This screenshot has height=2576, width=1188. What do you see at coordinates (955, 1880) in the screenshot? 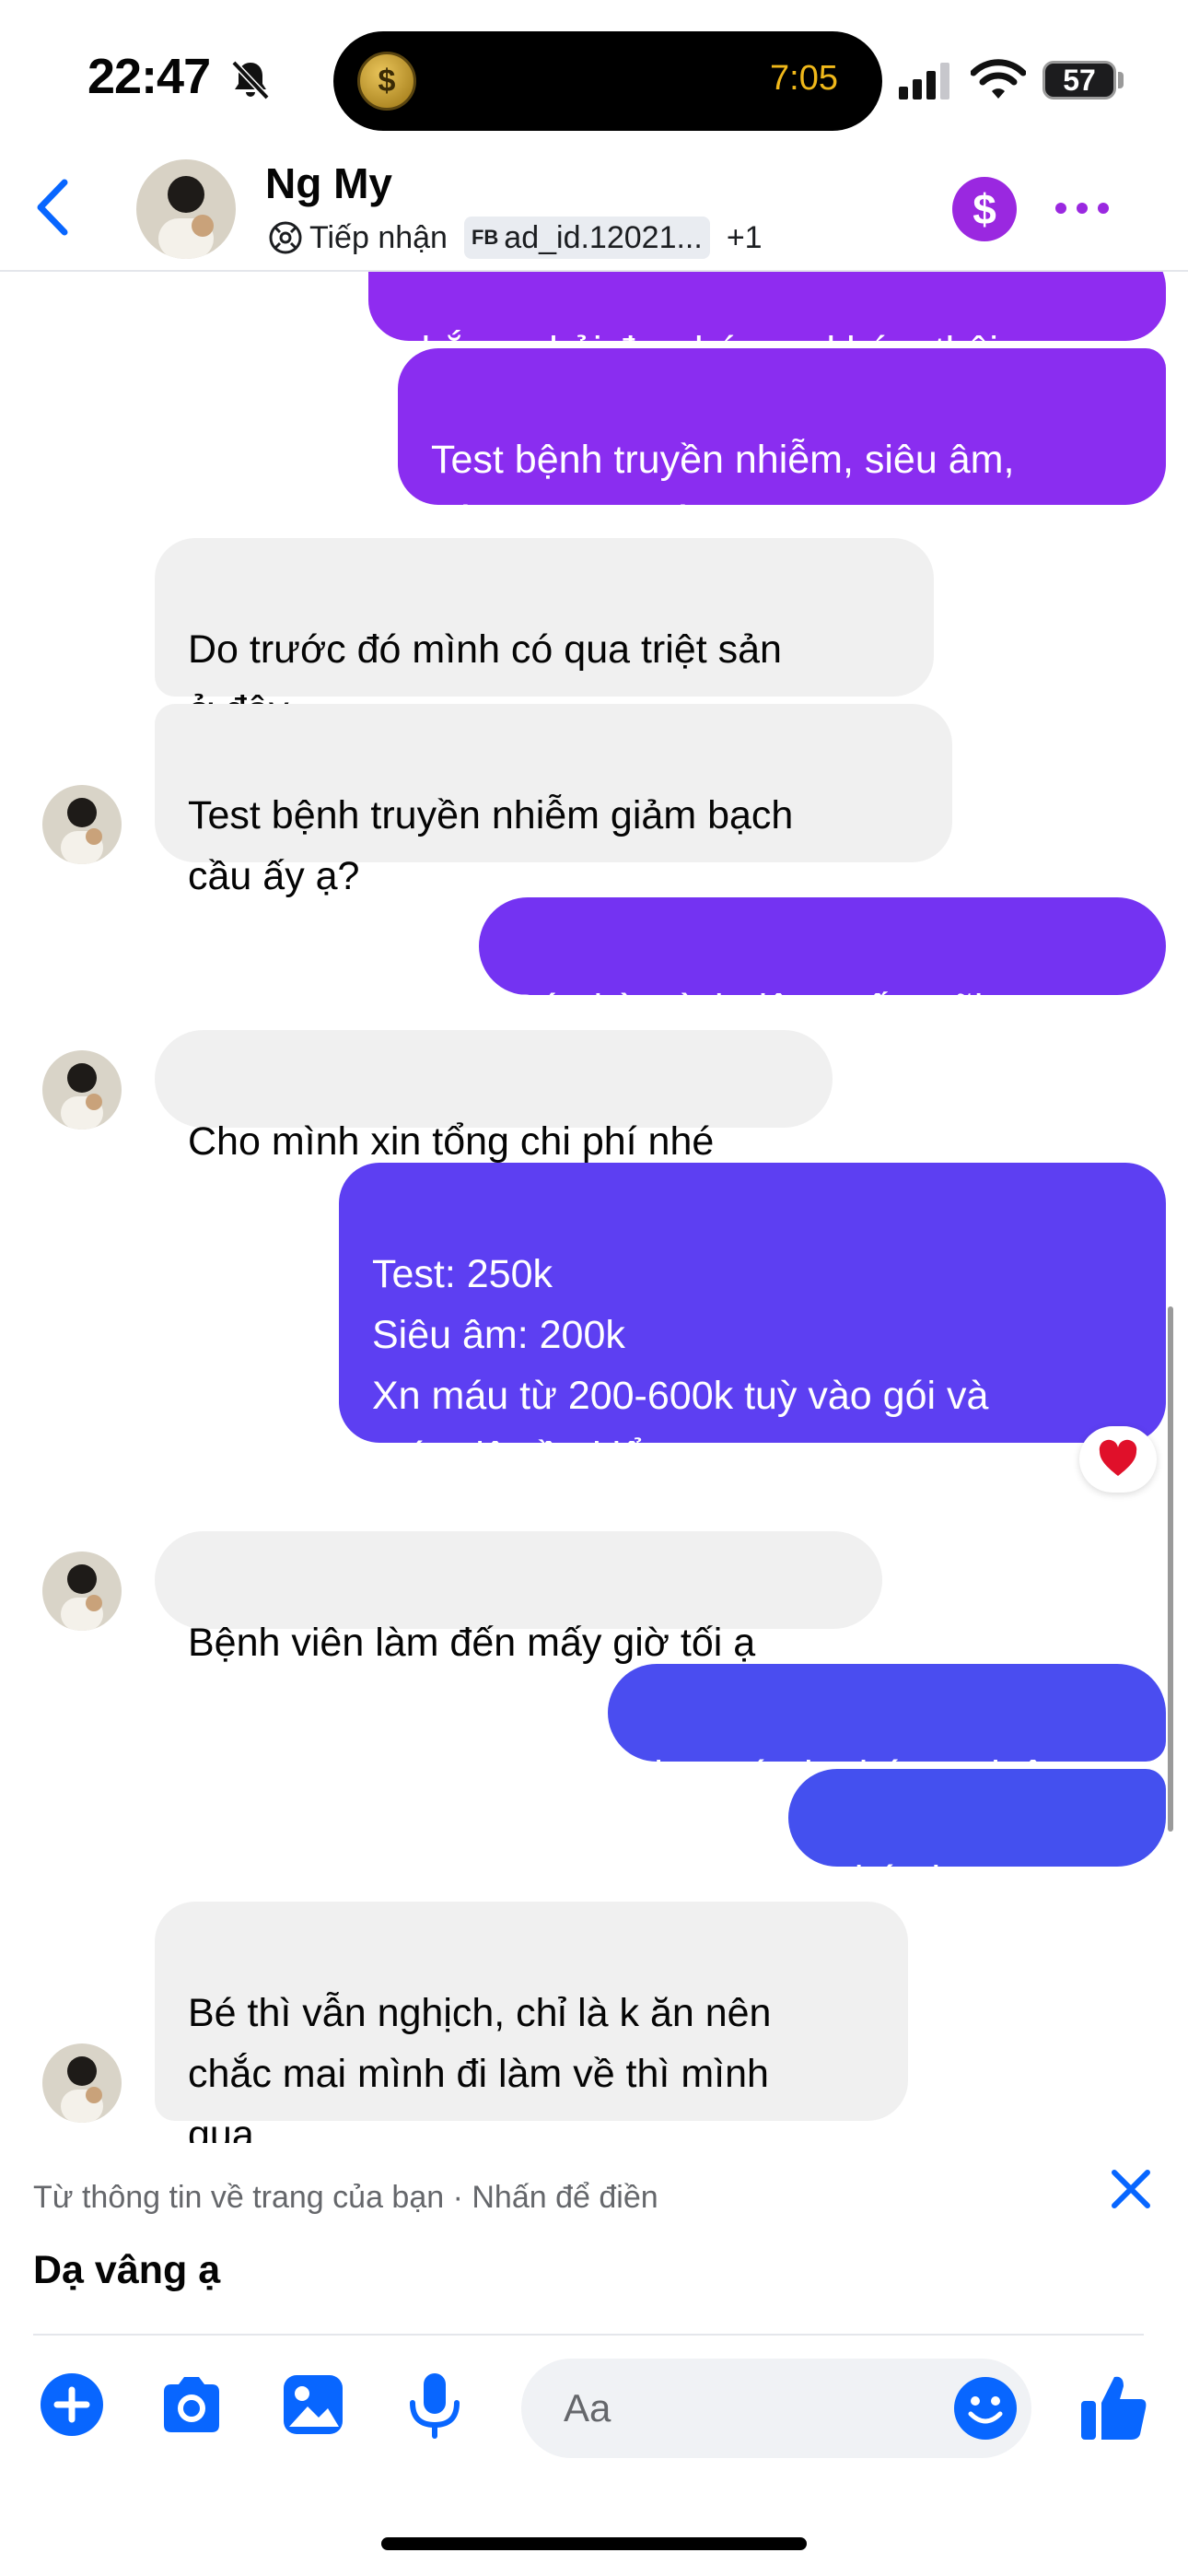
I see `message-text: e báo bs trực ạ` at bounding box center [955, 1880].